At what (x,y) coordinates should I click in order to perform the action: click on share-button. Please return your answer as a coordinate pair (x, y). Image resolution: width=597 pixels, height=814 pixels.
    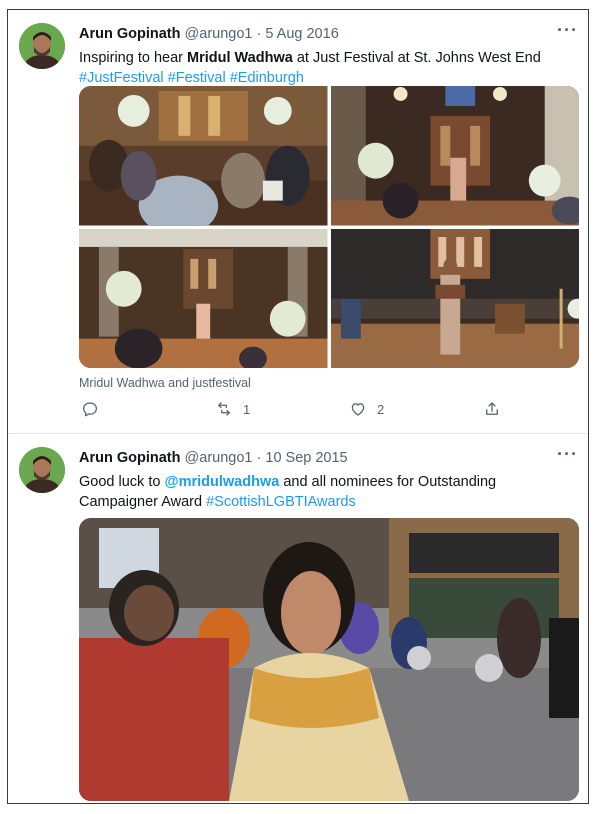
    Looking at the image, I should click on (492, 409).